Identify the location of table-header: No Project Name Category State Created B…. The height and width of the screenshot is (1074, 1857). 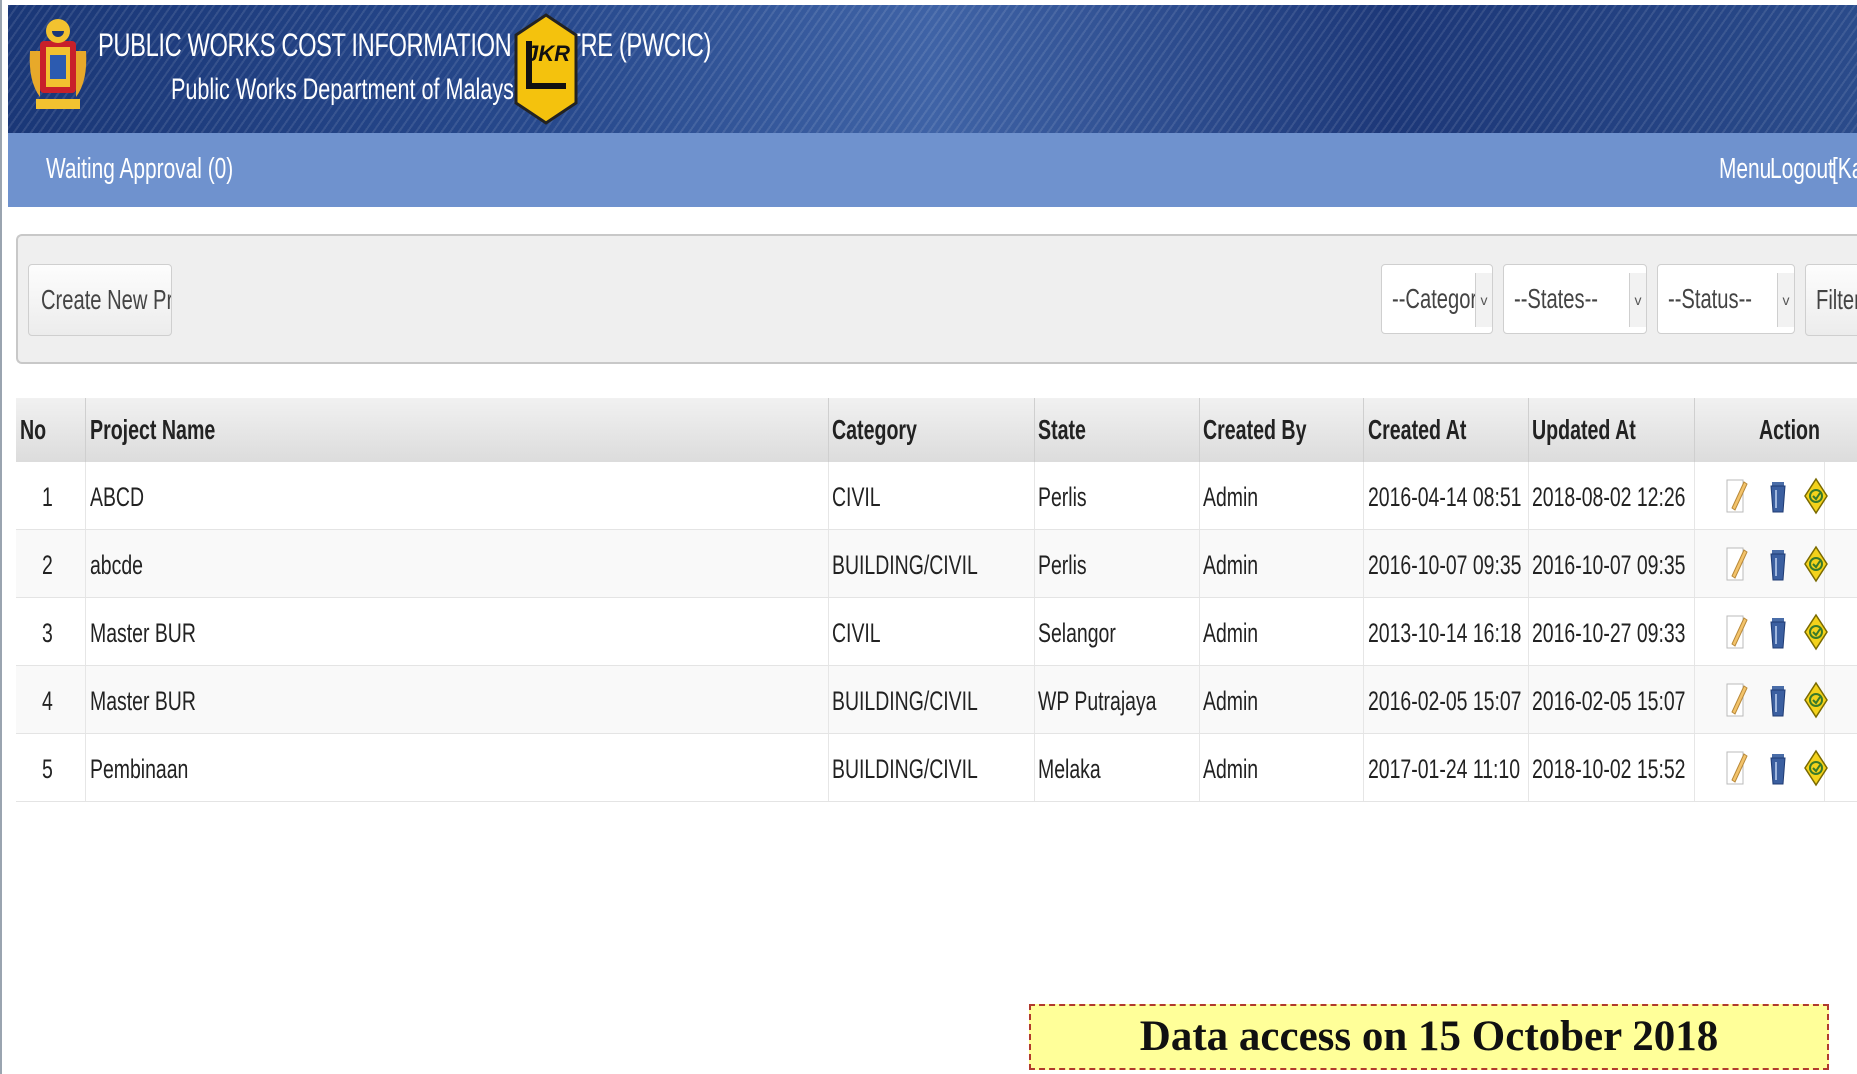
(936, 430).